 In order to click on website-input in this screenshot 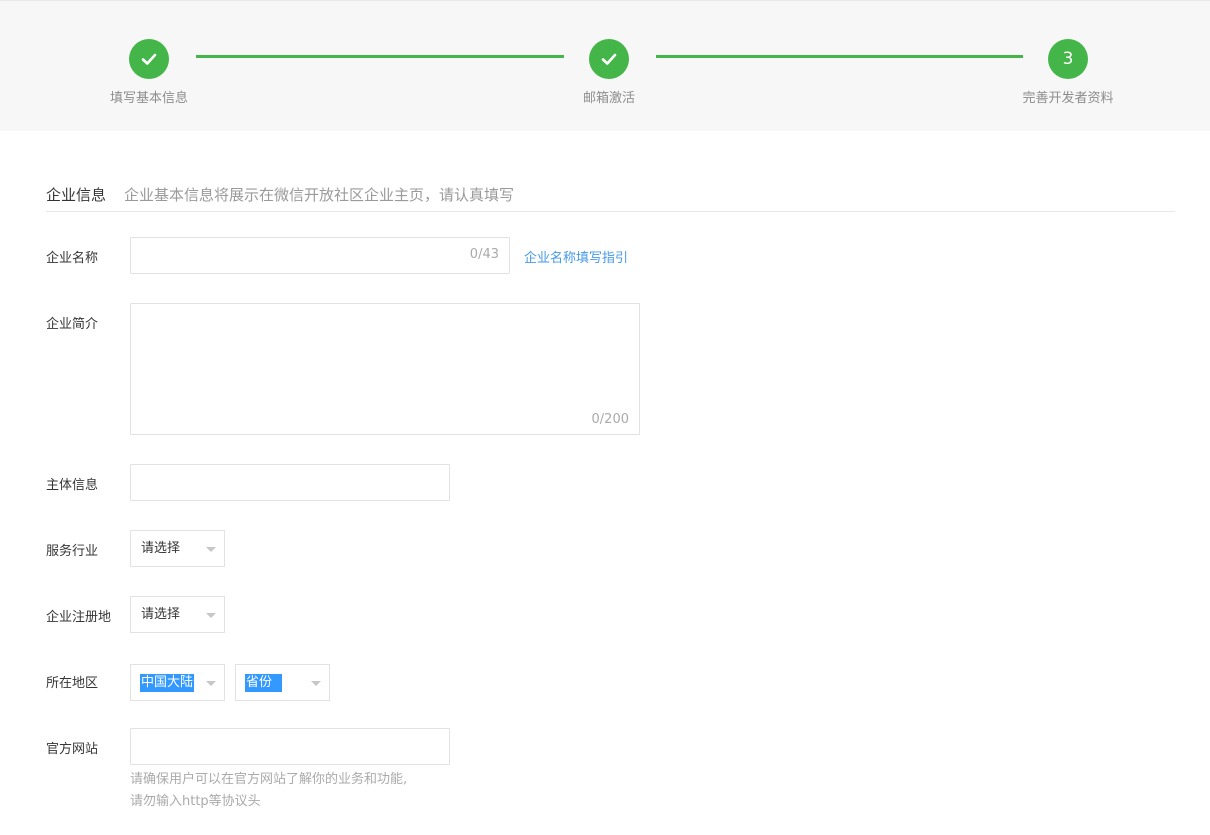, I will do `click(290, 746)`.